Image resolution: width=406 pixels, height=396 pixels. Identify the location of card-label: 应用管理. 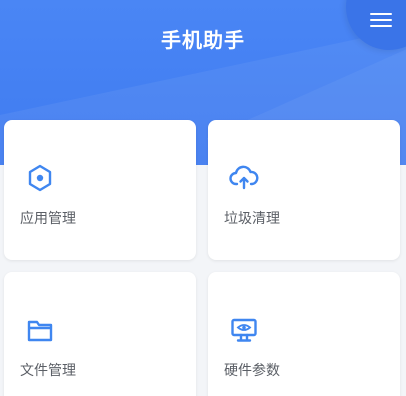
(48, 219).